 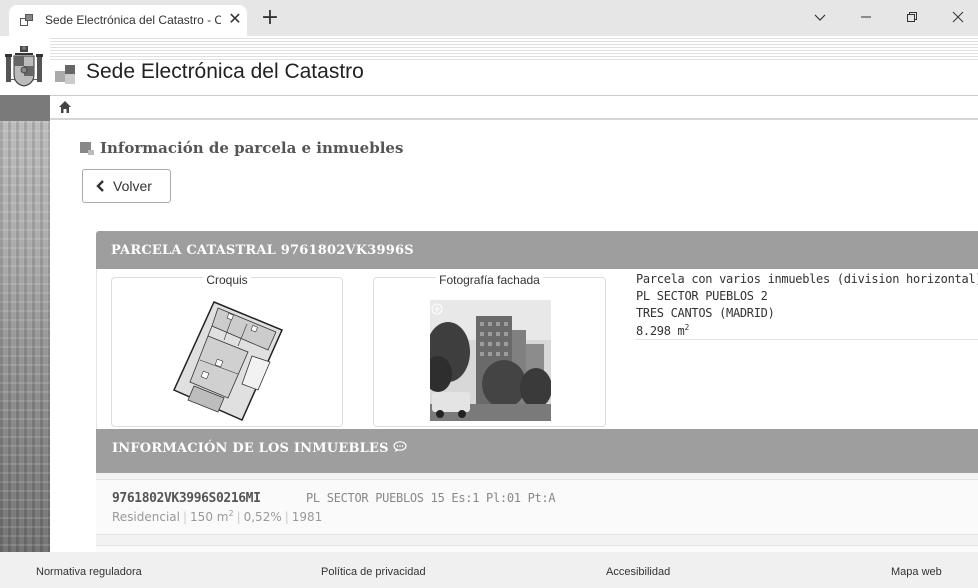 What do you see at coordinates (307, 517) in the screenshot?
I see `inmueble-year: 1981` at bounding box center [307, 517].